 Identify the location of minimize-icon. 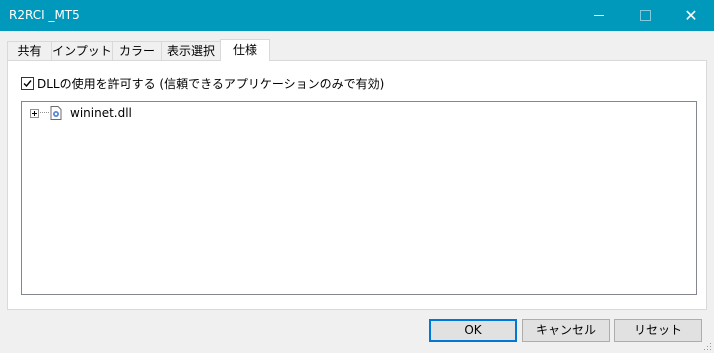
(599, 15).